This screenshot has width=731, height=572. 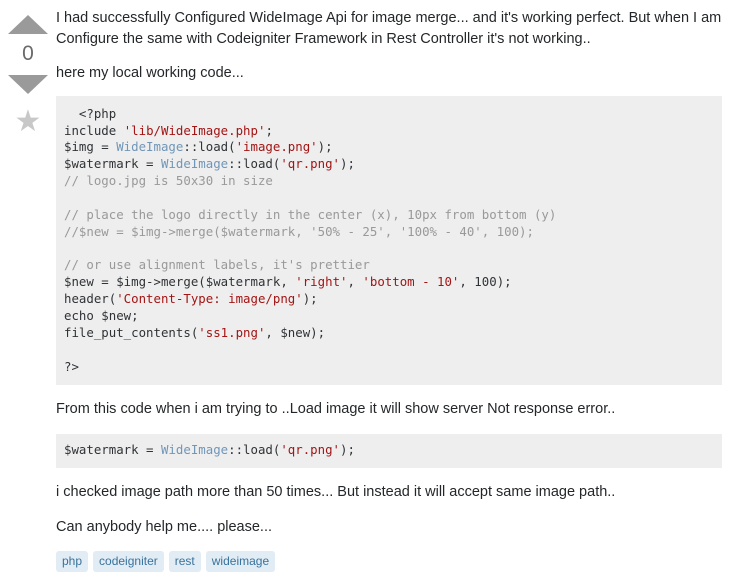 What do you see at coordinates (90, 147) in the screenshot?
I see `code-token: $img =` at bounding box center [90, 147].